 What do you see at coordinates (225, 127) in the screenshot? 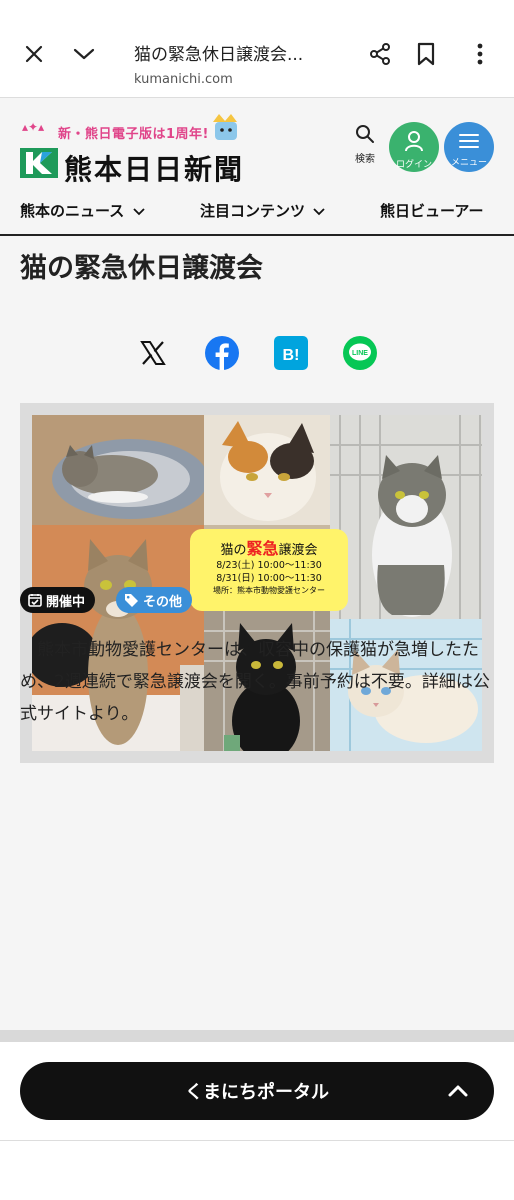
I see `mascot-icon` at bounding box center [225, 127].